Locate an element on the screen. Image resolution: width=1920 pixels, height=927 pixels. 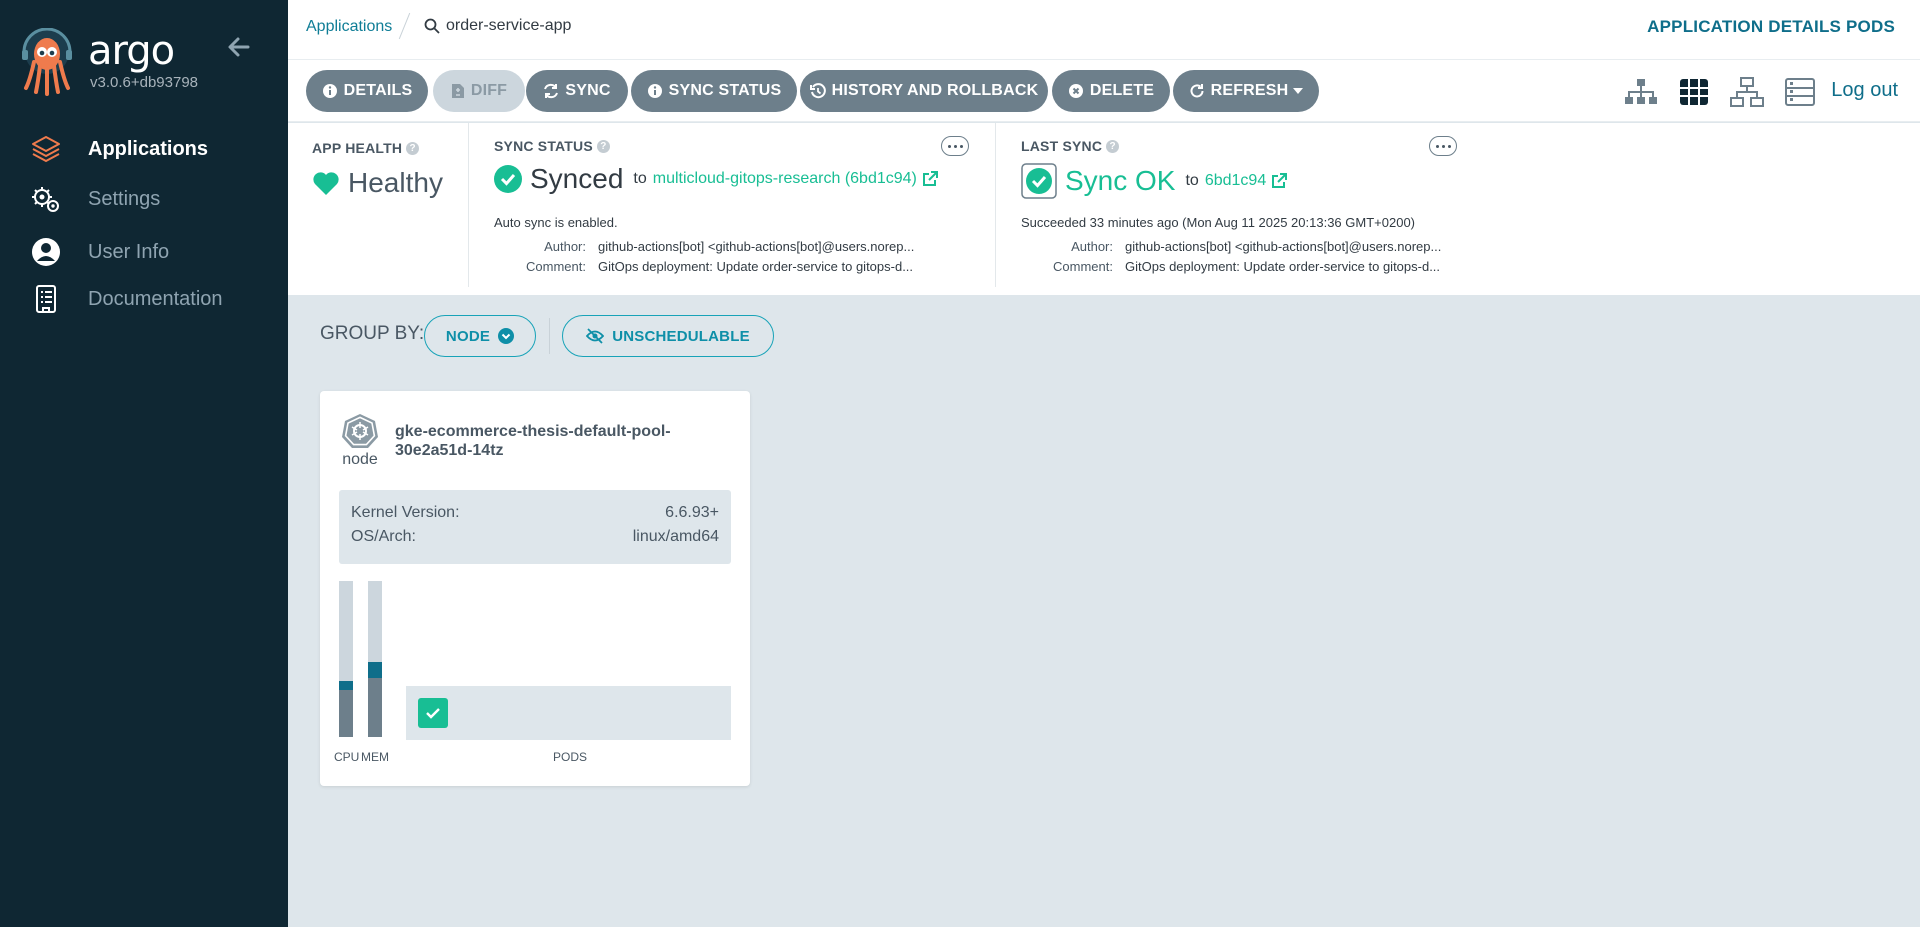
pods-view-icon is located at coordinates (1694, 92).